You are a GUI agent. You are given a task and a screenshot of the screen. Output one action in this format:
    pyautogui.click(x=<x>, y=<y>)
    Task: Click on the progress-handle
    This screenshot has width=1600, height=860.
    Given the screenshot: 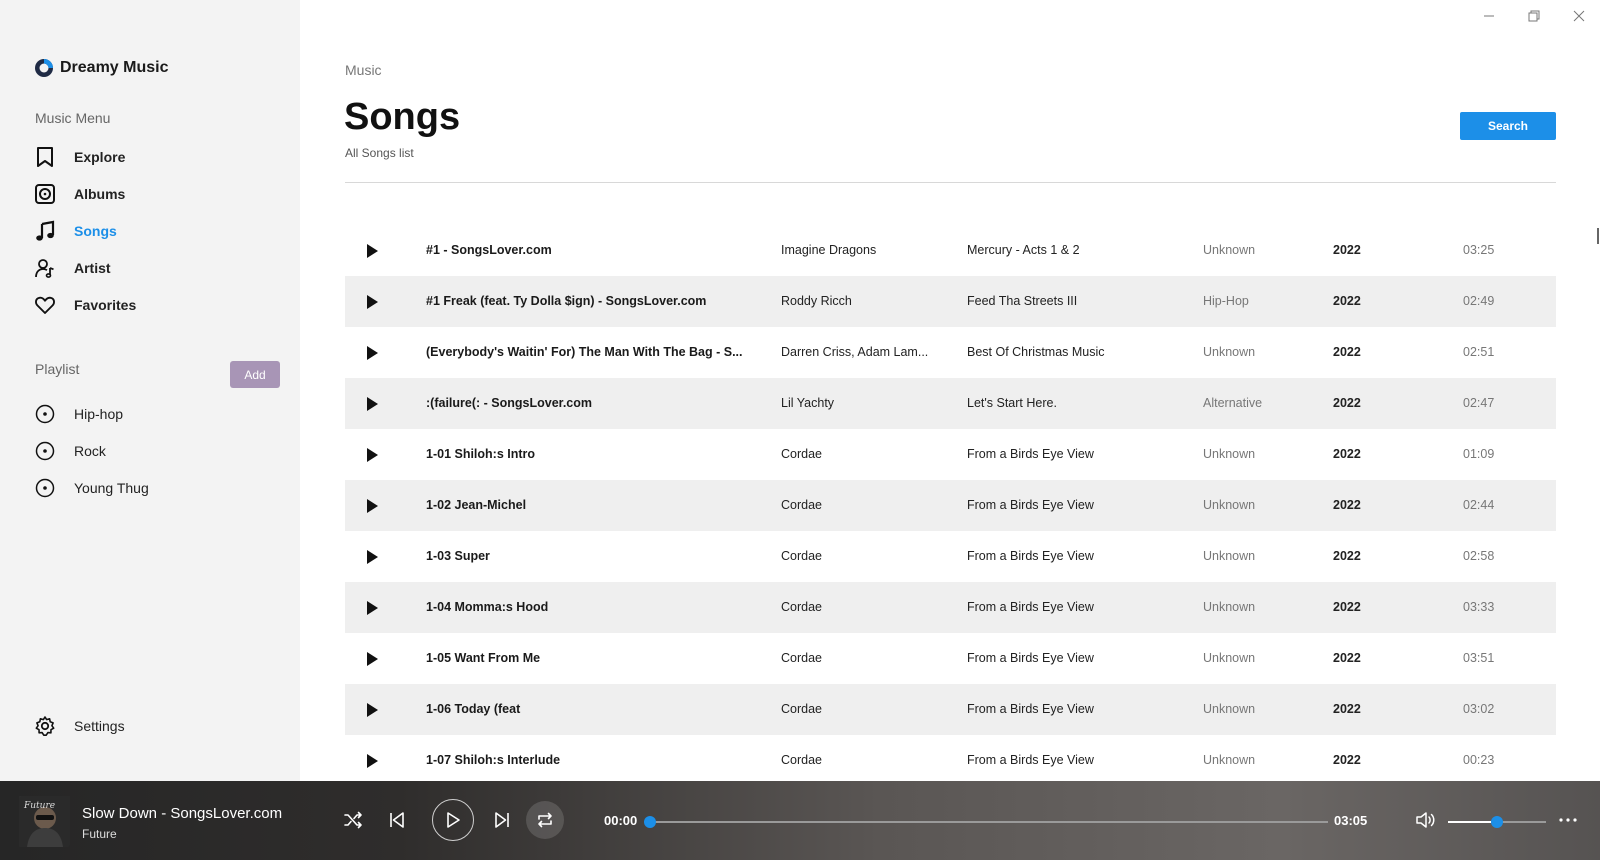 What is the action you would take?
    pyautogui.click(x=650, y=822)
    